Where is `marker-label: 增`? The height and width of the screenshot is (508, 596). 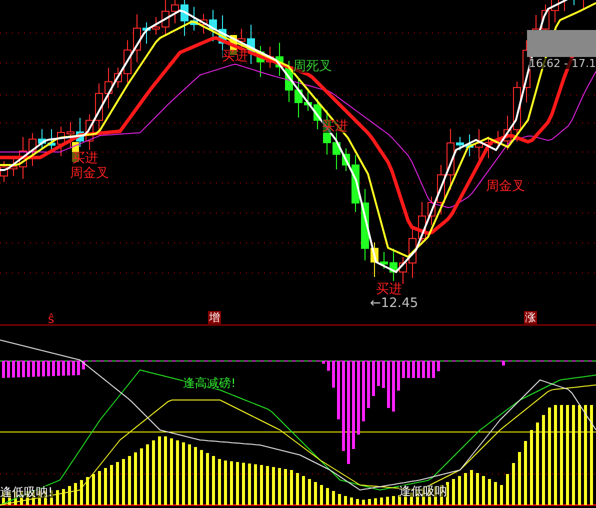 marker-label: 增 is located at coordinates (214, 317).